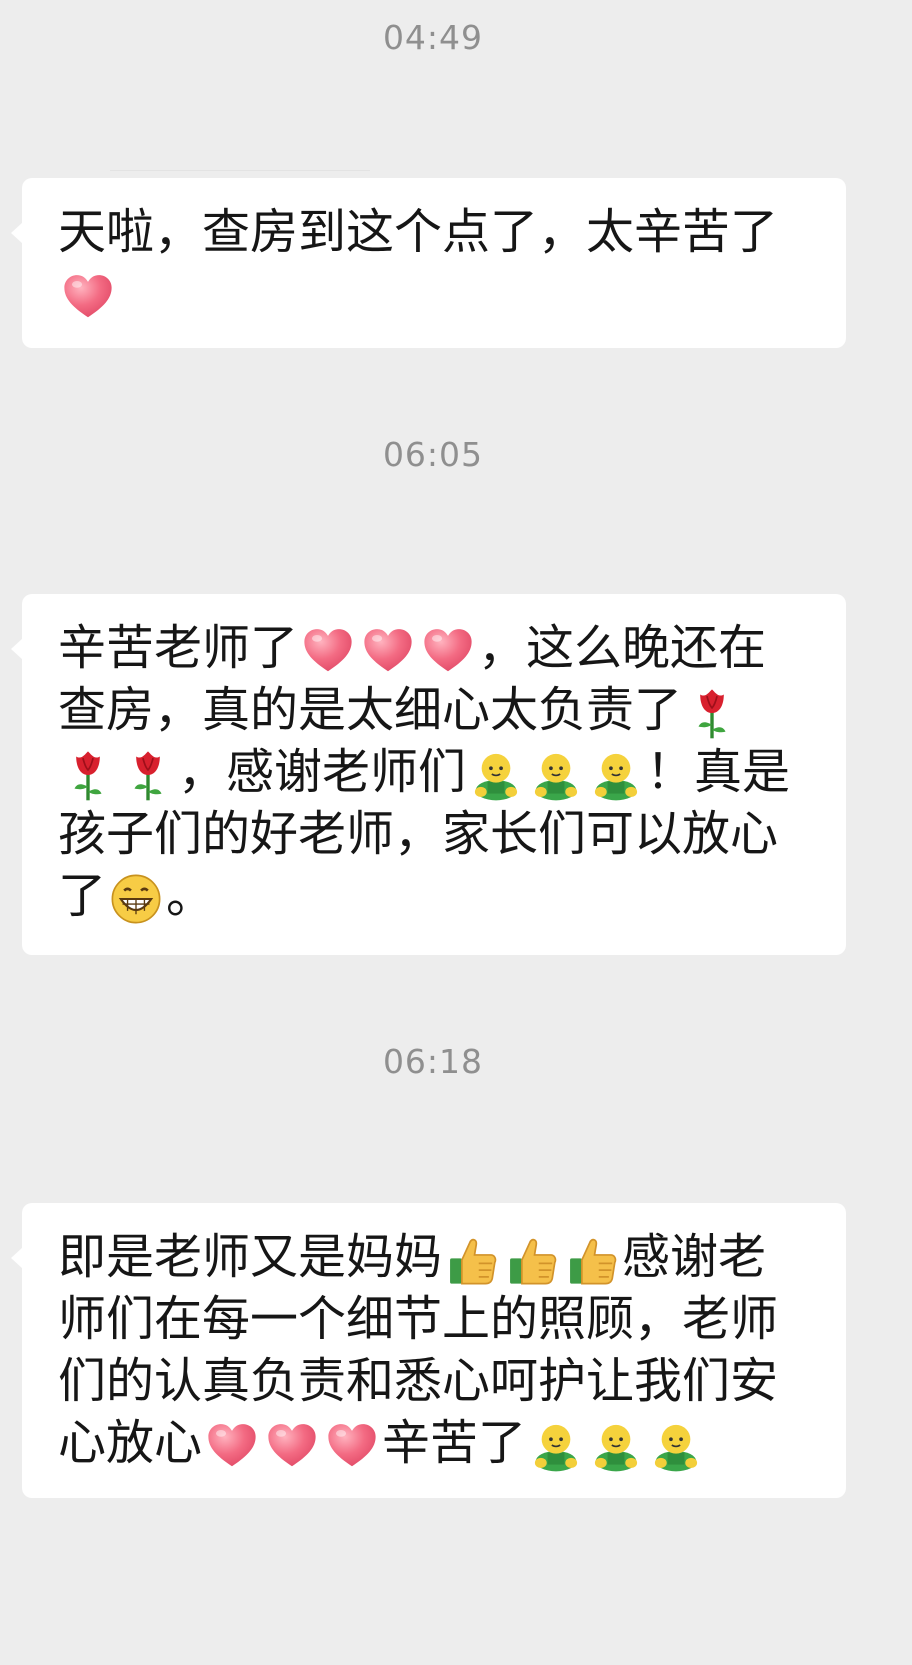  I want to click on message-text: 。, so click(190, 896).